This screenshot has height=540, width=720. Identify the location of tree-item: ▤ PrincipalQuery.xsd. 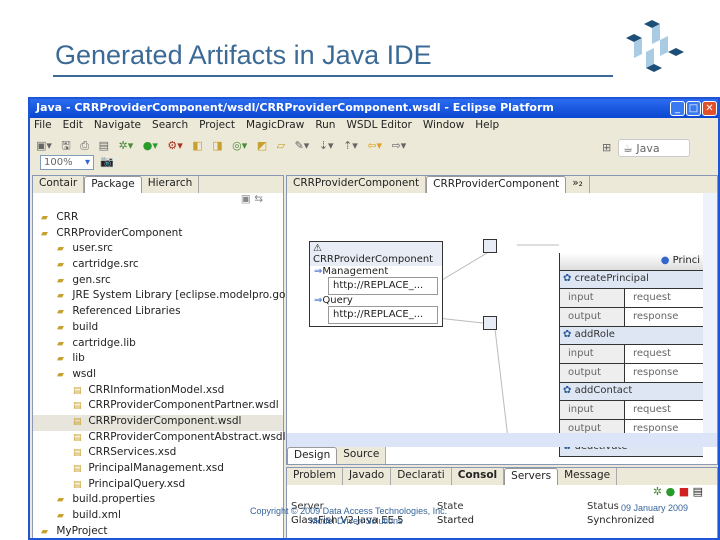
(158, 486).